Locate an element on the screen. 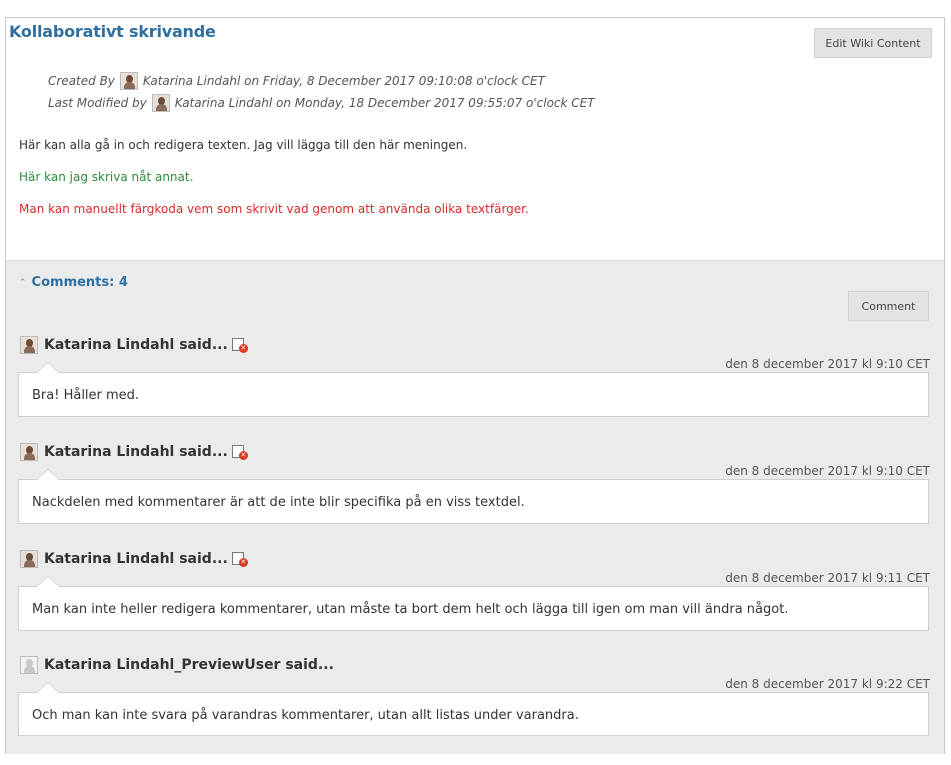 Image resolution: width=951 pixels, height=765 pixels. edit-wiki-content-button: Edit Wiki Content is located at coordinates (873, 43).